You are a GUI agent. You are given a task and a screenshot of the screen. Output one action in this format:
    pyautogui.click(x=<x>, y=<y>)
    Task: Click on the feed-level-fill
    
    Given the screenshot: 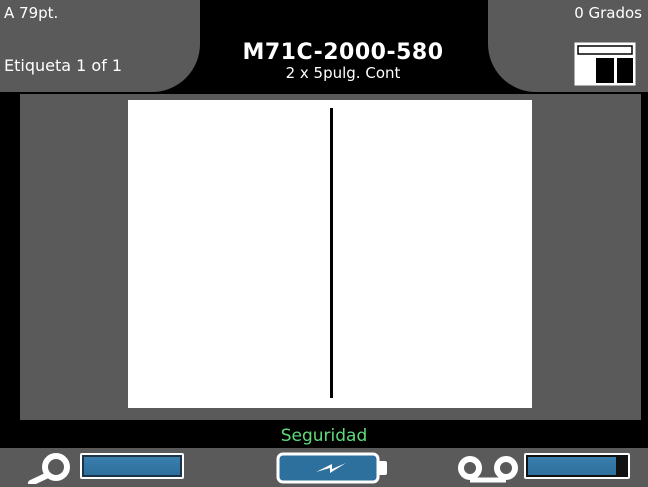 What is the action you would take?
    pyautogui.click(x=132, y=466)
    